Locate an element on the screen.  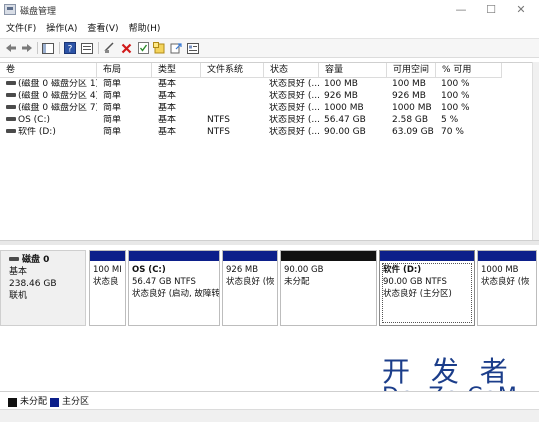
partition-status: 状态良好 (启动, 故障转 is located at coordinates (176, 294).